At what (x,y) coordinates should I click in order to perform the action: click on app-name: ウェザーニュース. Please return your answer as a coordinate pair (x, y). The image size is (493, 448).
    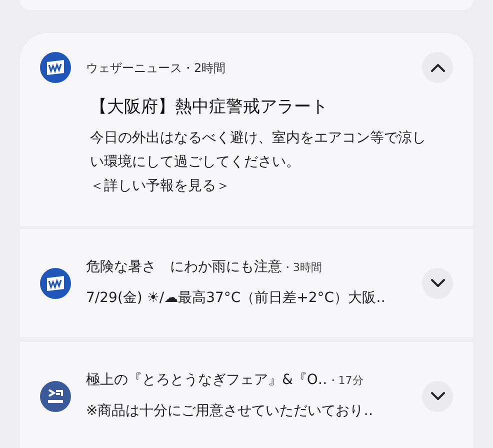
    Looking at the image, I should click on (134, 68).